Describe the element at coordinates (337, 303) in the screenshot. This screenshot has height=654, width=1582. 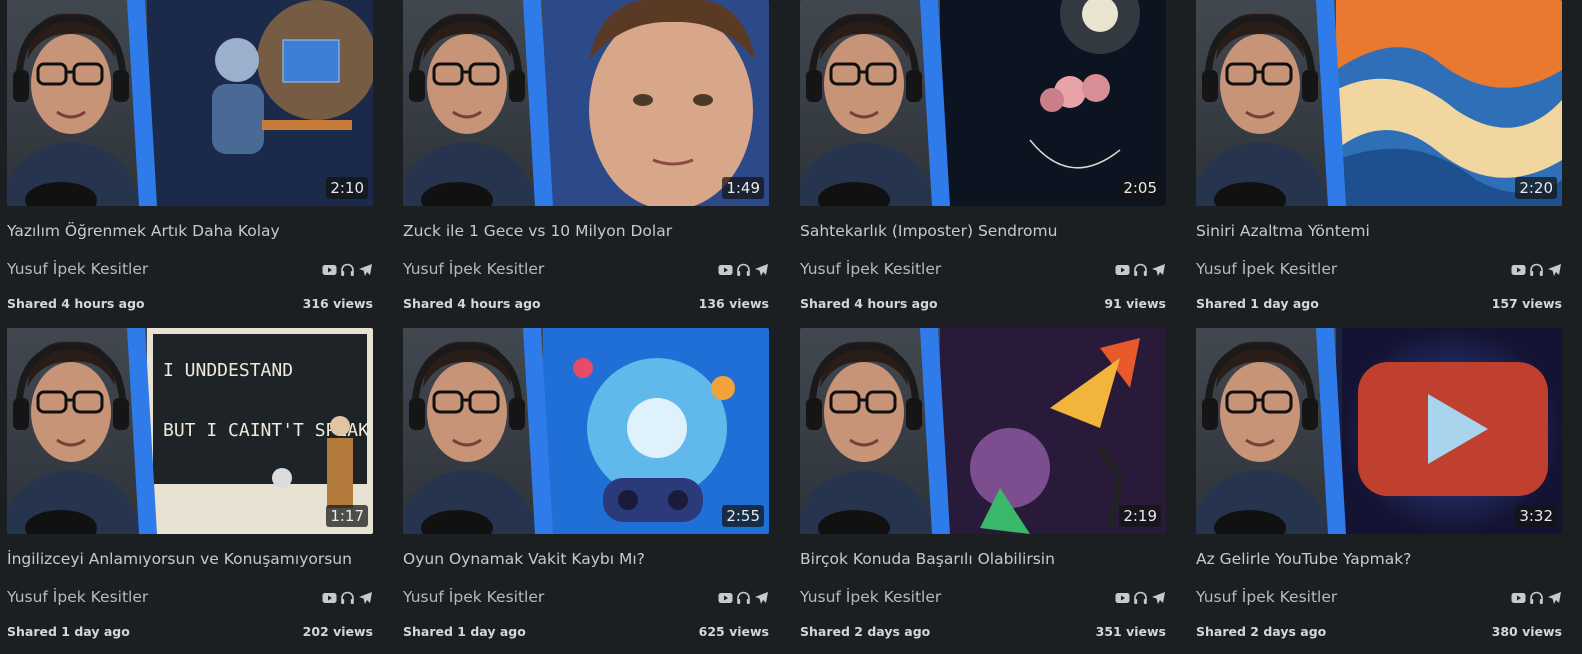
I see `view-count: 316 views` at that location.